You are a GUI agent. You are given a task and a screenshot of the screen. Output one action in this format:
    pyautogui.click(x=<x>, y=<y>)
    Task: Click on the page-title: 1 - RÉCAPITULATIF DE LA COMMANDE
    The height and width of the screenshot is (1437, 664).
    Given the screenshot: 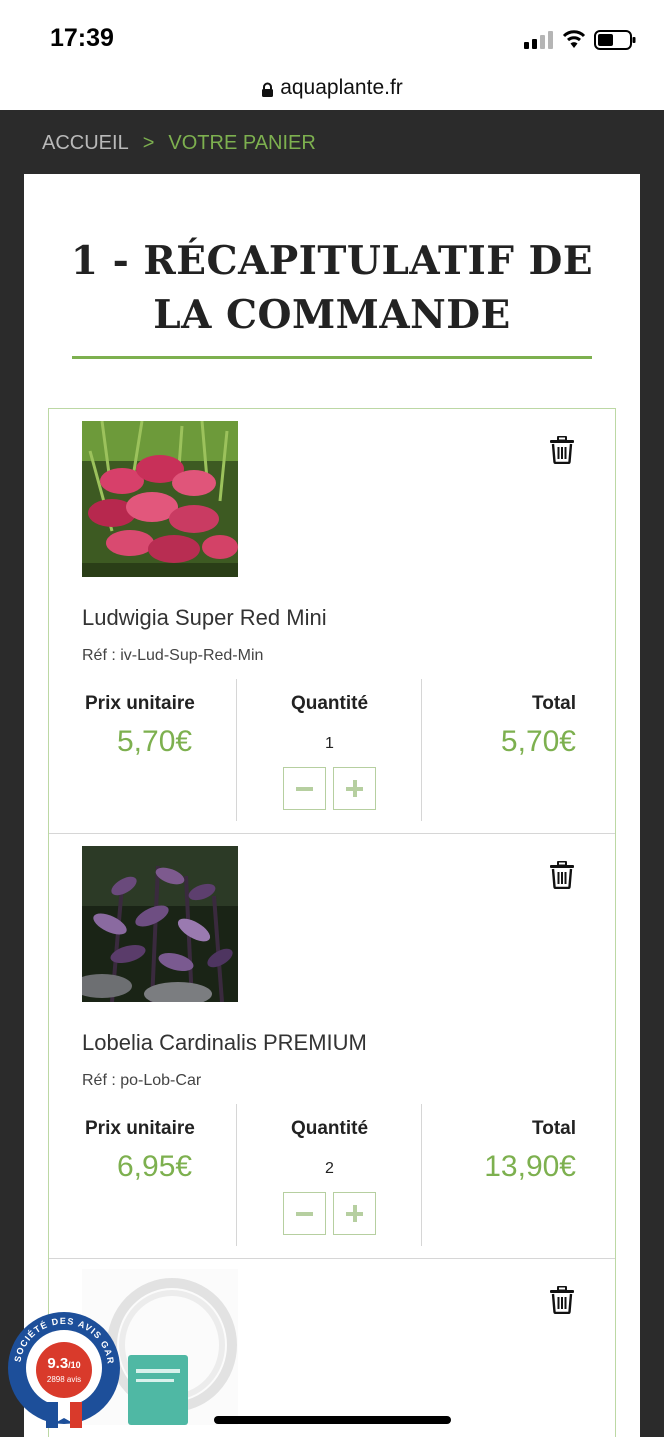 What is the action you would take?
    pyautogui.click(x=332, y=288)
    